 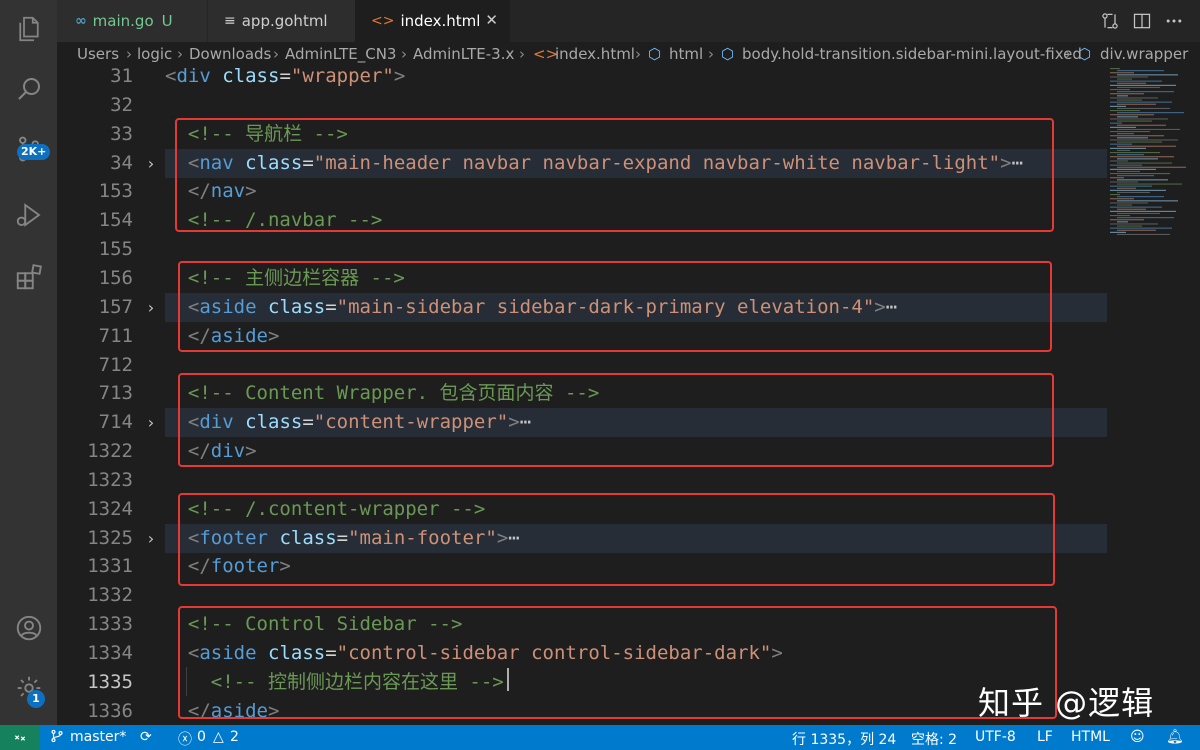 I want to click on encoding: UTF-8, so click(x=995, y=737).